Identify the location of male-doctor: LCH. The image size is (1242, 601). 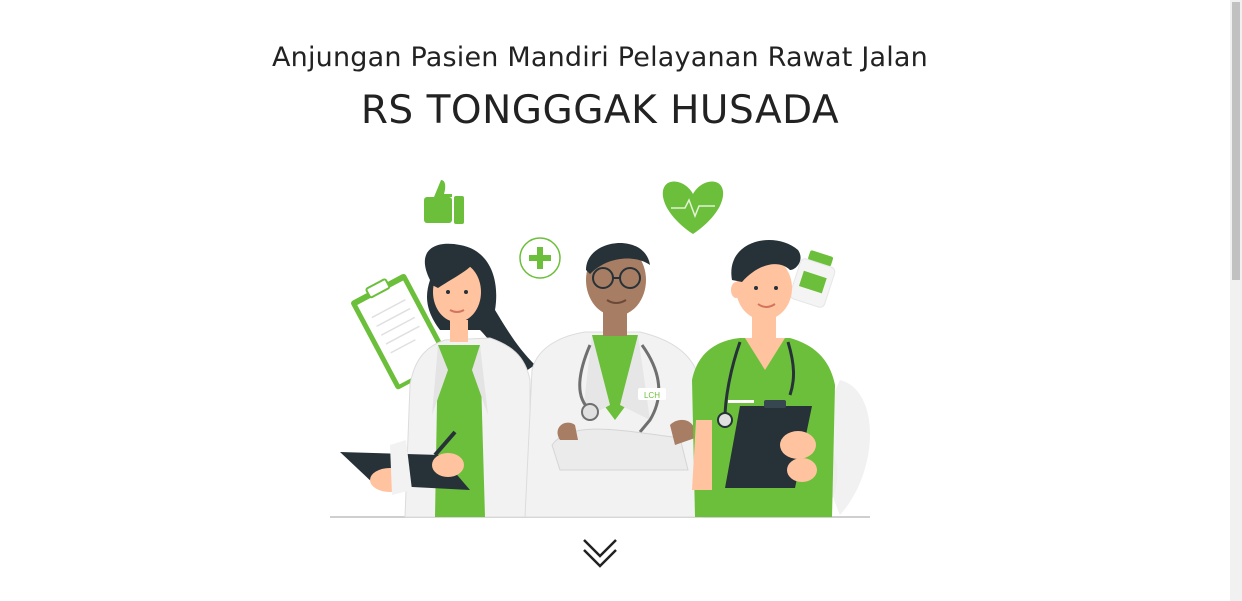
(613, 380).